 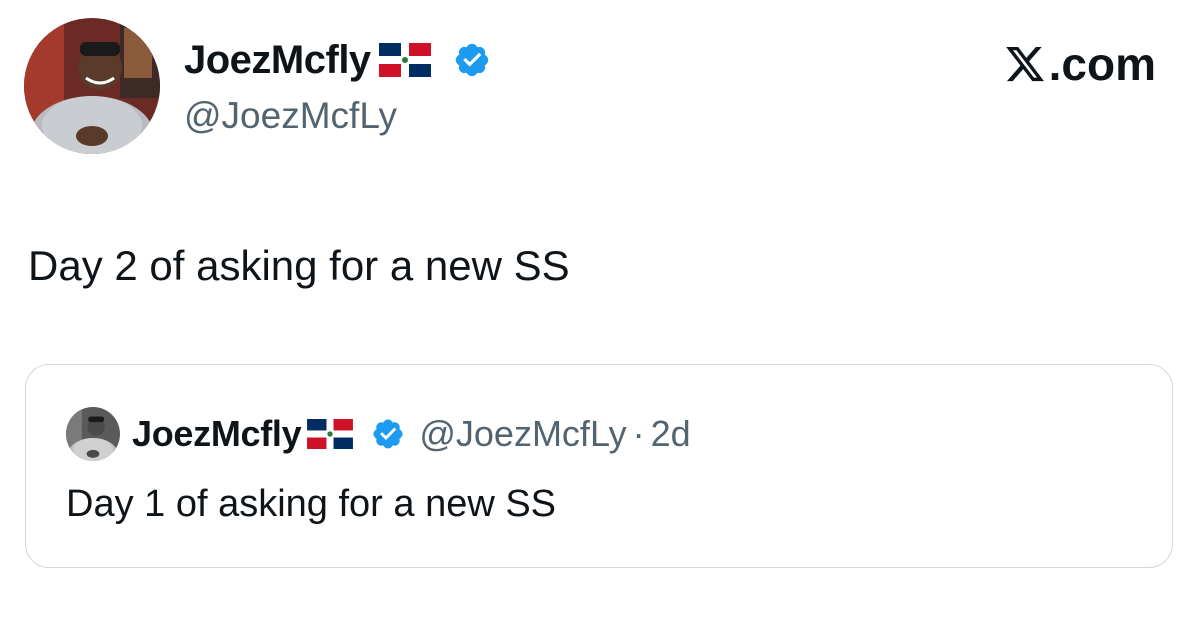 I want to click on author-avatar, so click(x=92, y=86).